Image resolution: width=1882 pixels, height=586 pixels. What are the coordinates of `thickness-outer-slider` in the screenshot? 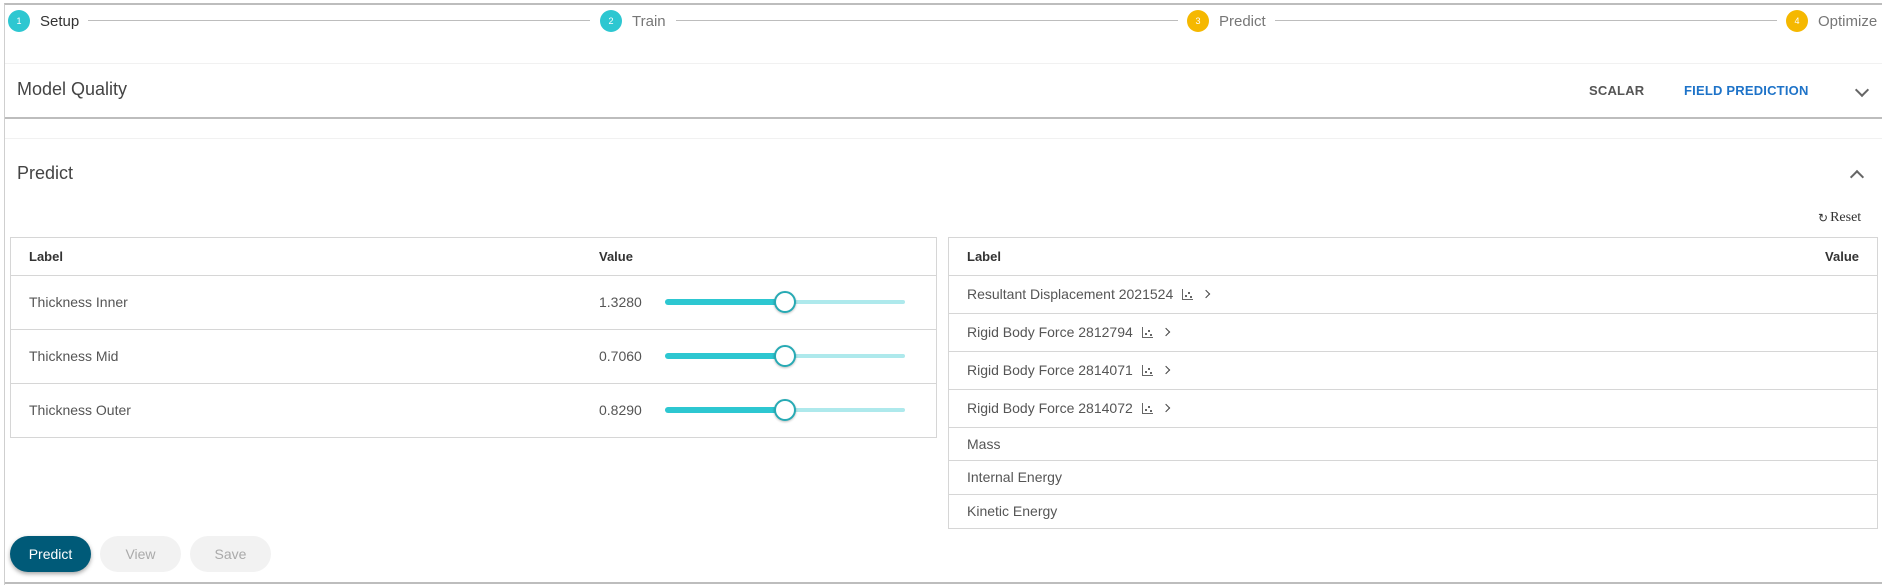 It's located at (785, 410).